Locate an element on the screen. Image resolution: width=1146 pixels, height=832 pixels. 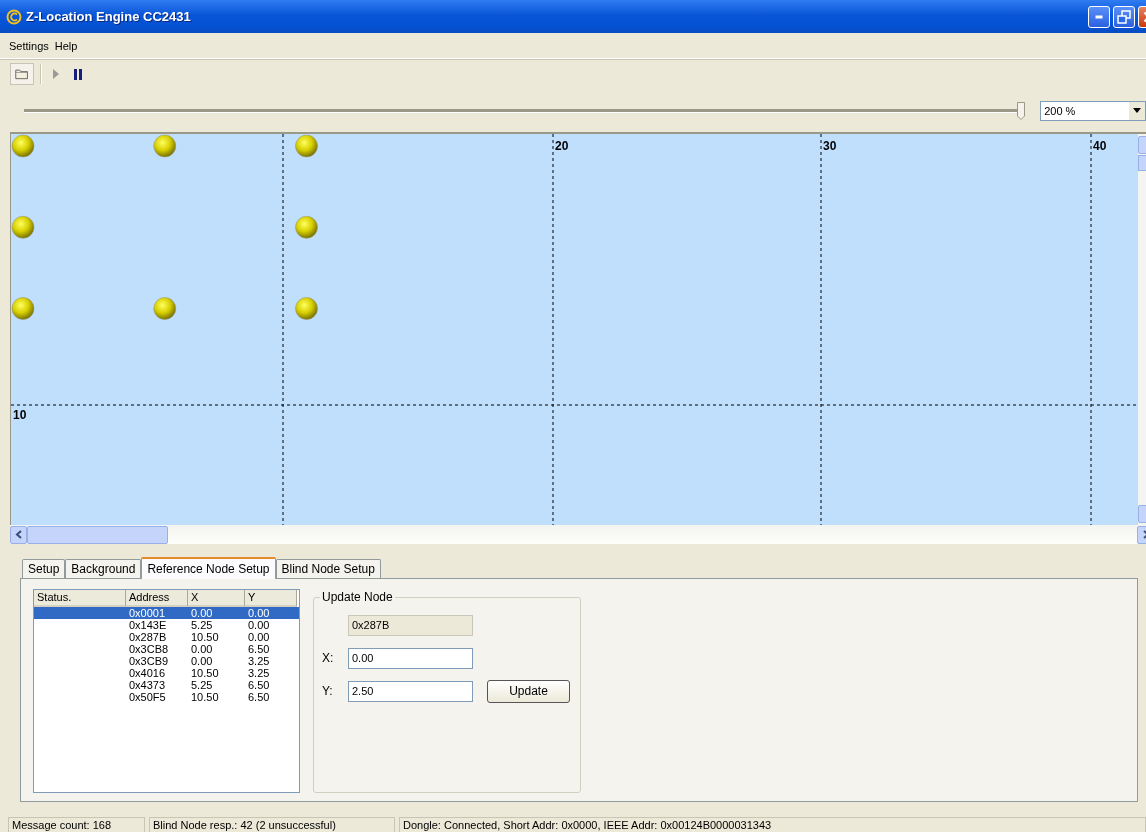
app-logo-icon is located at coordinates (14, 16).